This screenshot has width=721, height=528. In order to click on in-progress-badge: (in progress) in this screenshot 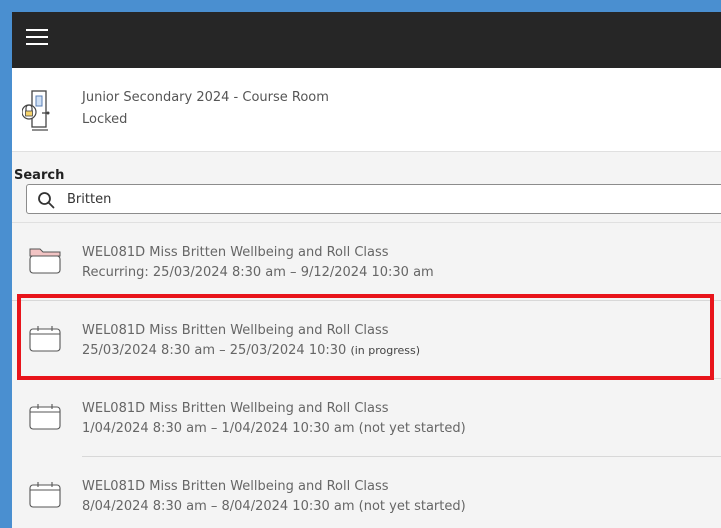, I will do `click(385, 350)`.